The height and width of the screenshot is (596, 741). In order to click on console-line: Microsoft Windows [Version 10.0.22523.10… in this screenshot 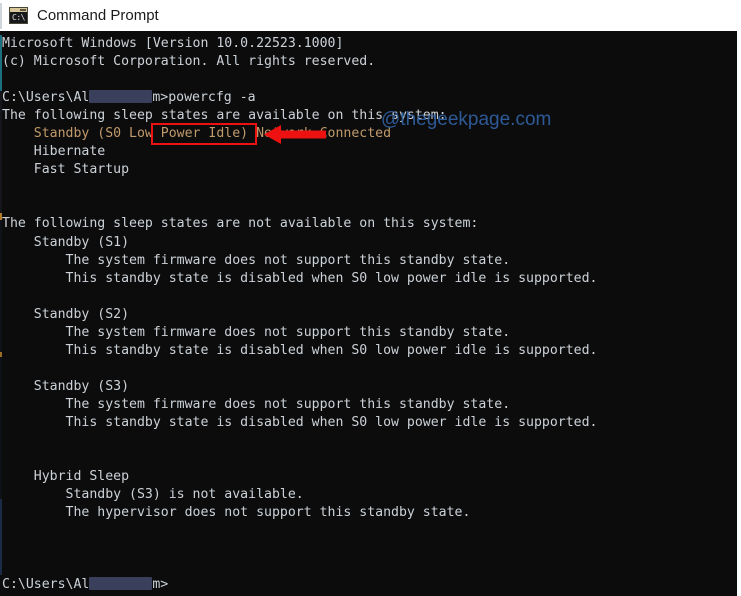, I will do `click(173, 43)`.